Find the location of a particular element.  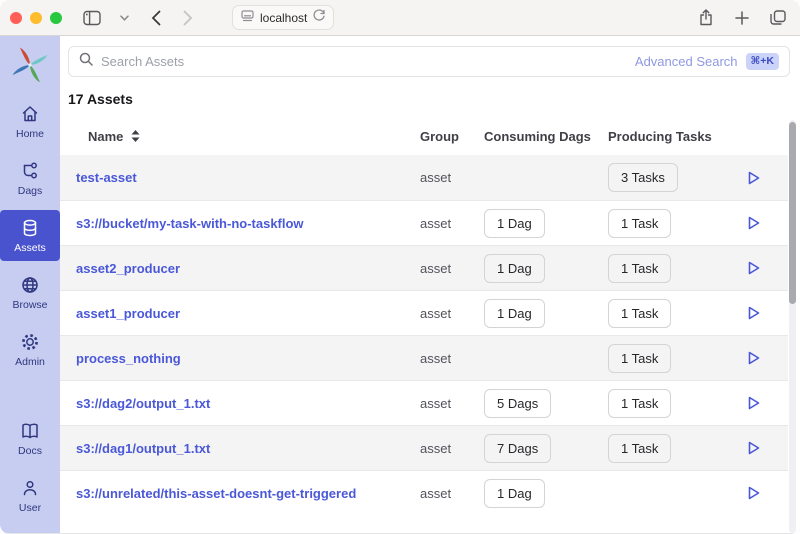

asset-search-box: Advanced Search ⌘+K is located at coordinates (429, 61).